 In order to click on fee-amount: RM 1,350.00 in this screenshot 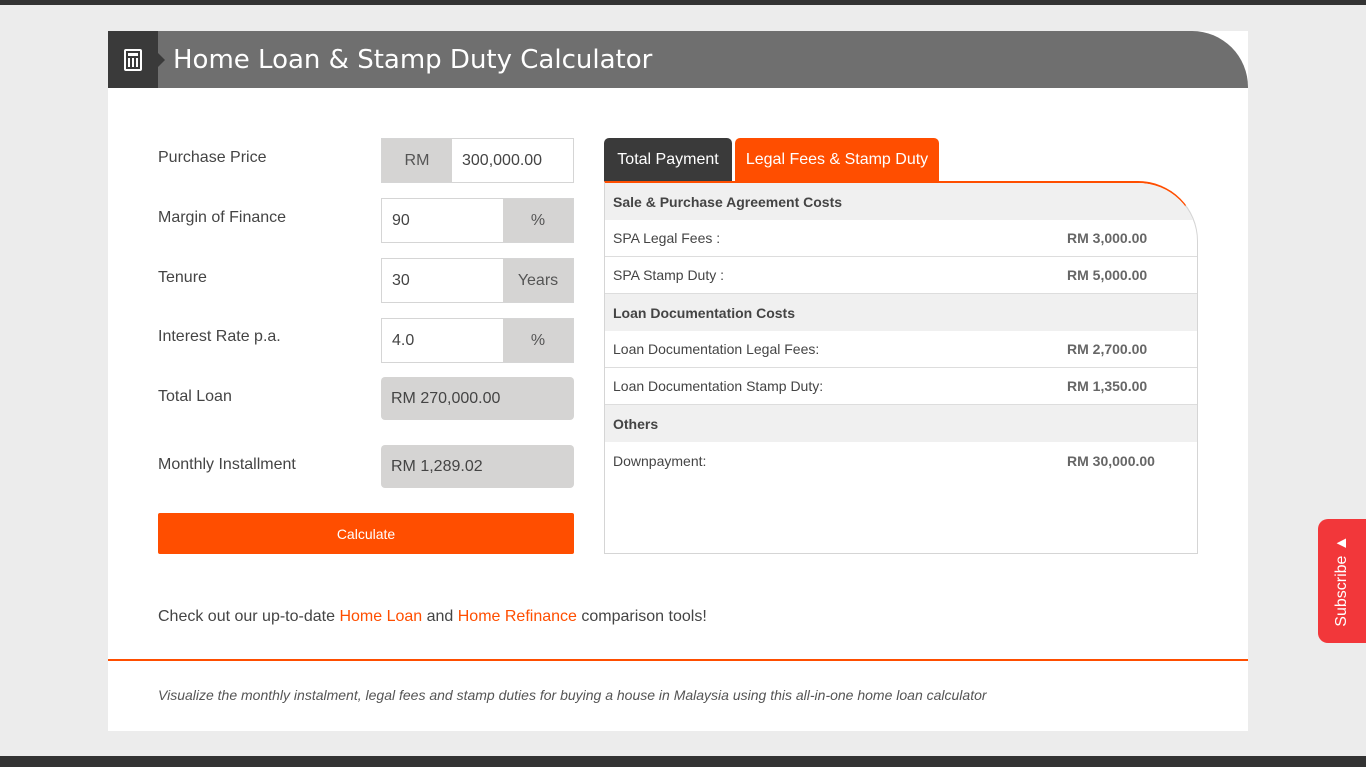, I will do `click(1107, 386)`.